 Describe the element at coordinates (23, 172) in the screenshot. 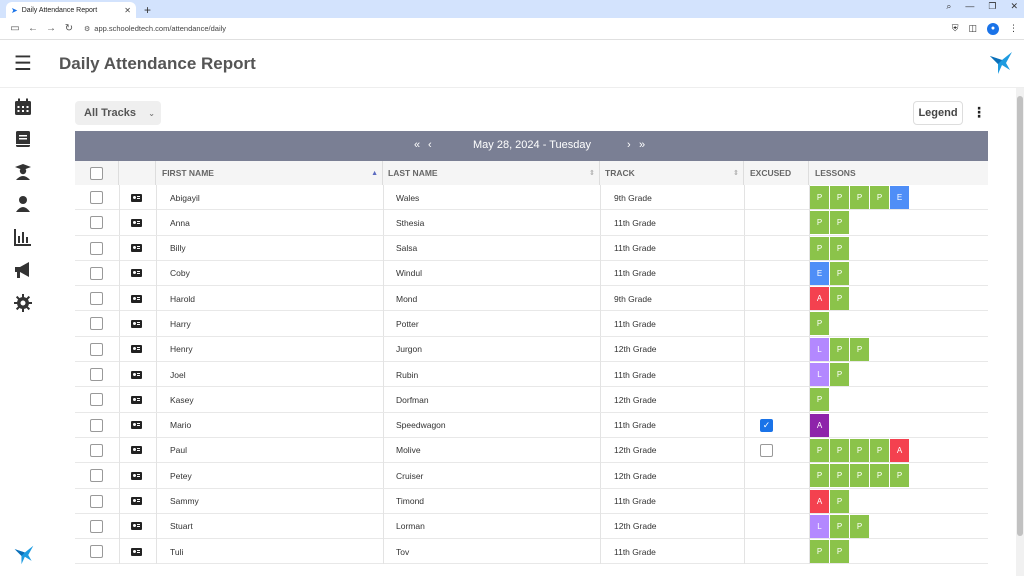

I see `graduate-icon` at that location.